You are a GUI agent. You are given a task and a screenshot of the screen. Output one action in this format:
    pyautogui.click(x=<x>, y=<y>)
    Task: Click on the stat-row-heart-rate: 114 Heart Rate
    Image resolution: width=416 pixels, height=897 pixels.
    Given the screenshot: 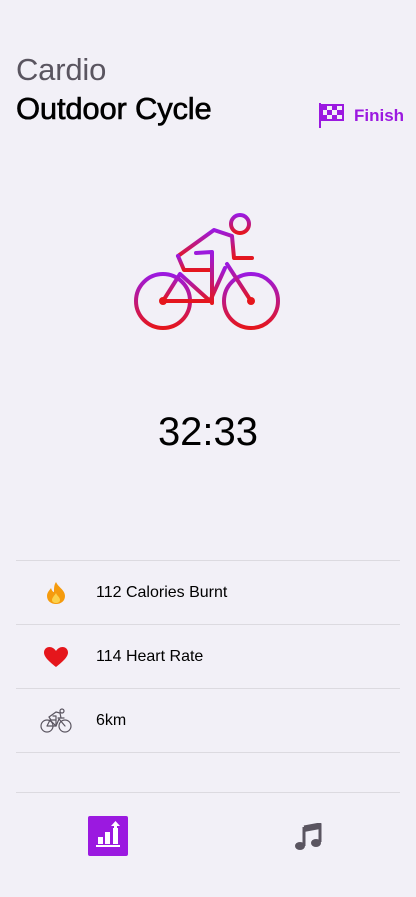 What is the action you would take?
    pyautogui.click(x=208, y=657)
    